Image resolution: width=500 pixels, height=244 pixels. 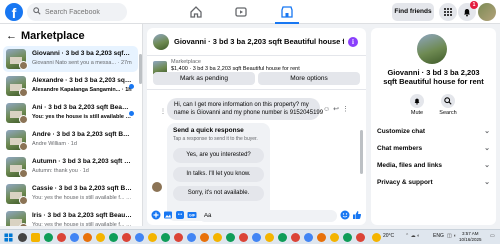 What do you see at coordinates (287, 12) in the screenshot?
I see `marketplace-icon` at bounding box center [287, 12].